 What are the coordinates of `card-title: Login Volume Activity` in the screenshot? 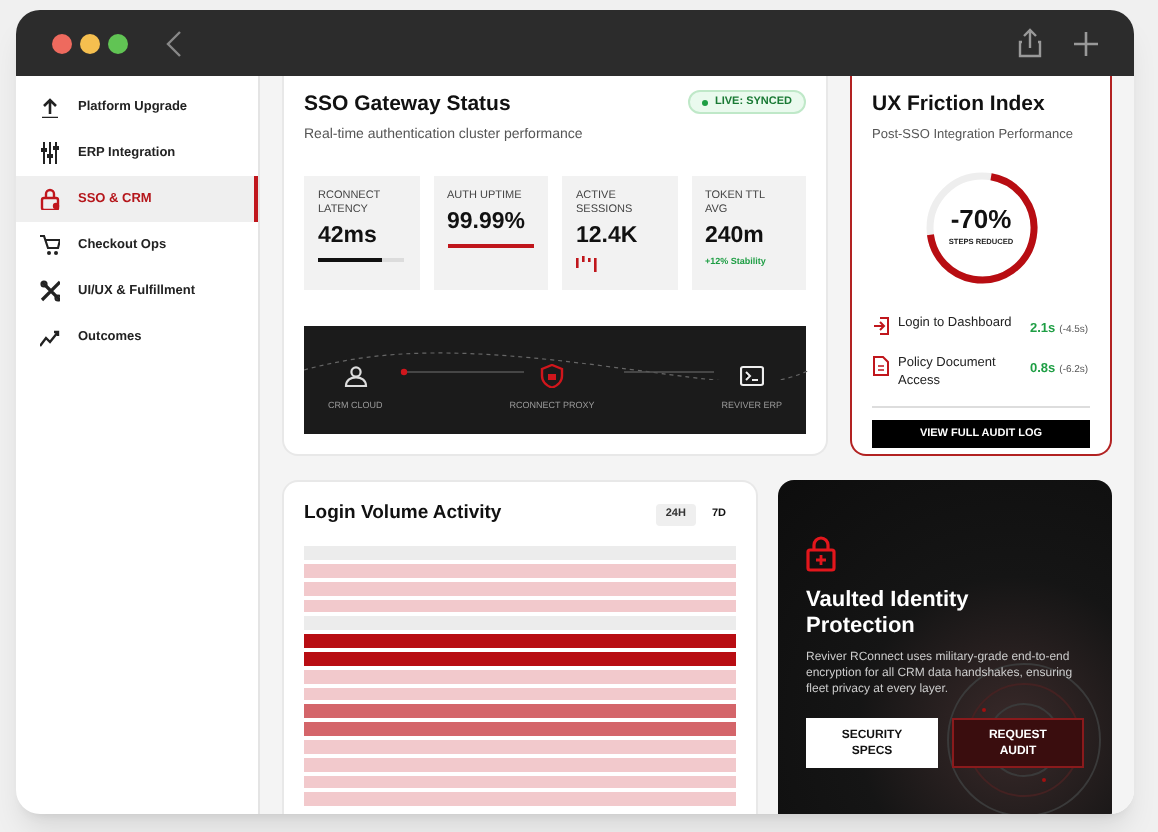 It's located at (403, 514).